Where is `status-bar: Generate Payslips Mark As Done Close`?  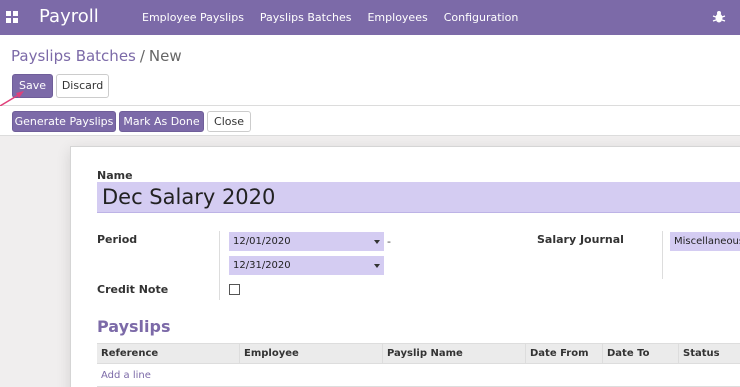
status-bar: Generate Payslips Mark As Done Close is located at coordinates (370, 121).